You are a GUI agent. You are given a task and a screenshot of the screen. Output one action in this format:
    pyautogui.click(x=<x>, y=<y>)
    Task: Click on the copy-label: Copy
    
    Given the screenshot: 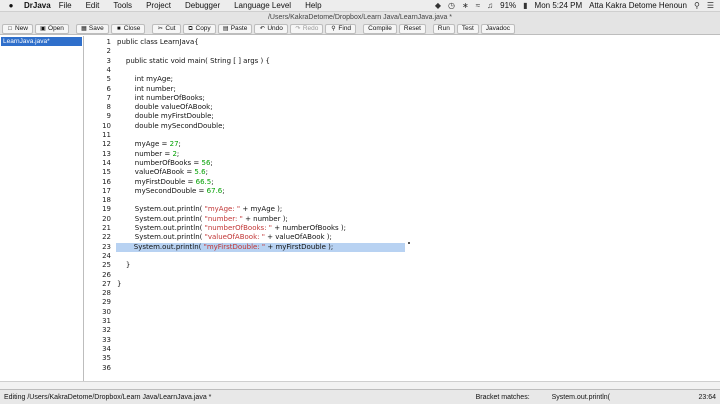 What is the action you would take?
    pyautogui.click(x=203, y=28)
    